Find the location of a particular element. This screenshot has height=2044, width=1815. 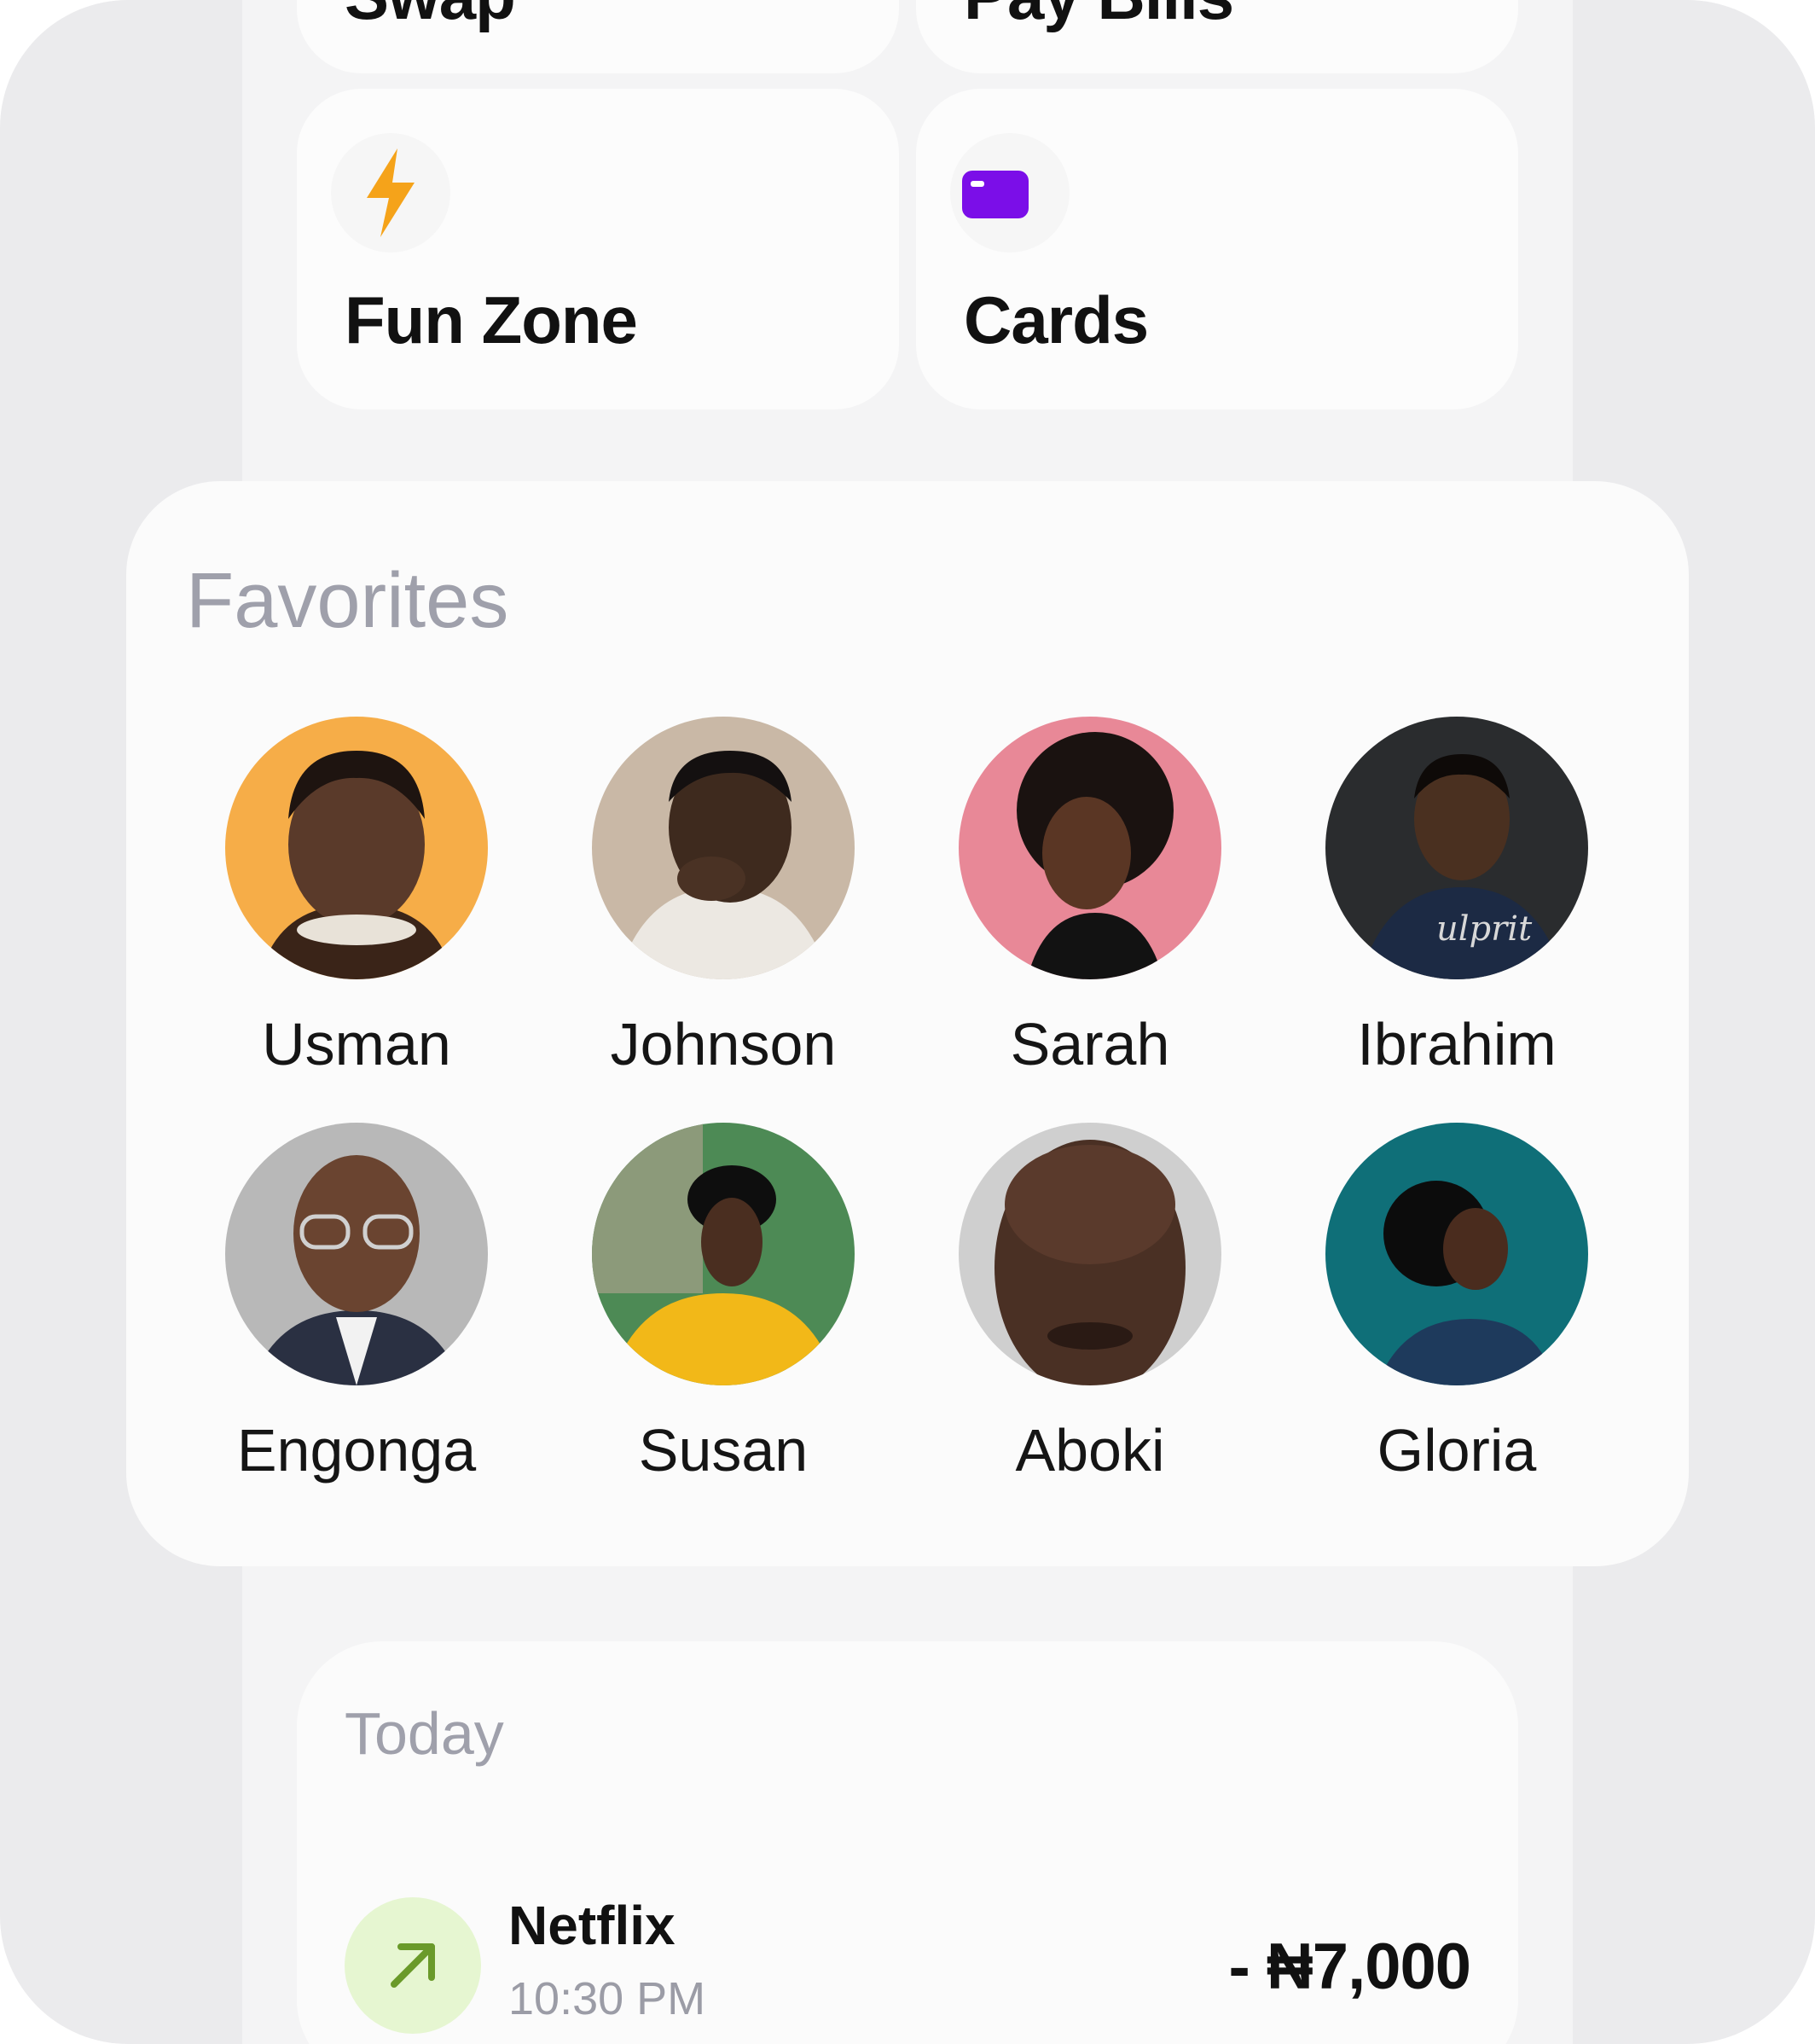

cards-label: Cards is located at coordinates (1056, 319).